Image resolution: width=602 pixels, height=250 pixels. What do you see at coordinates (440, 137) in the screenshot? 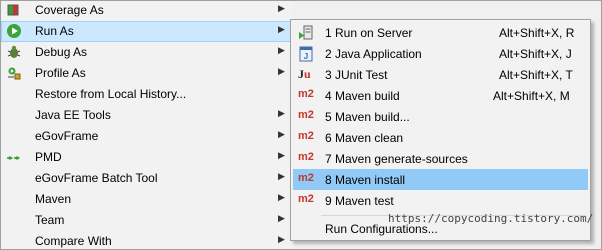
I see `submenu-item-maven-clean: m2 6 Maven clean` at bounding box center [440, 137].